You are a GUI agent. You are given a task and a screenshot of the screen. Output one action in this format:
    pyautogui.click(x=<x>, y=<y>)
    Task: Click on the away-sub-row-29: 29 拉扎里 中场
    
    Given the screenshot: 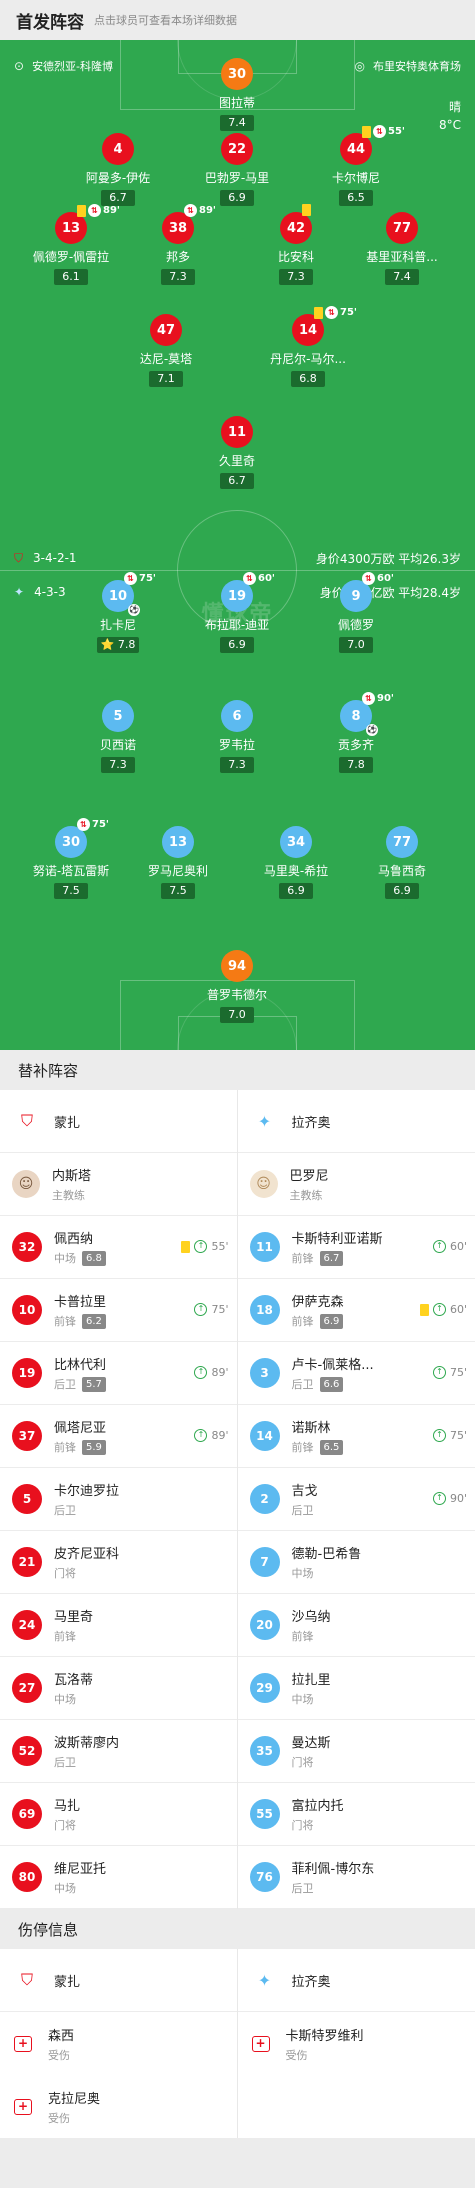 What is the action you would take?
    pyautogui.click(x=356, y=1688)
    